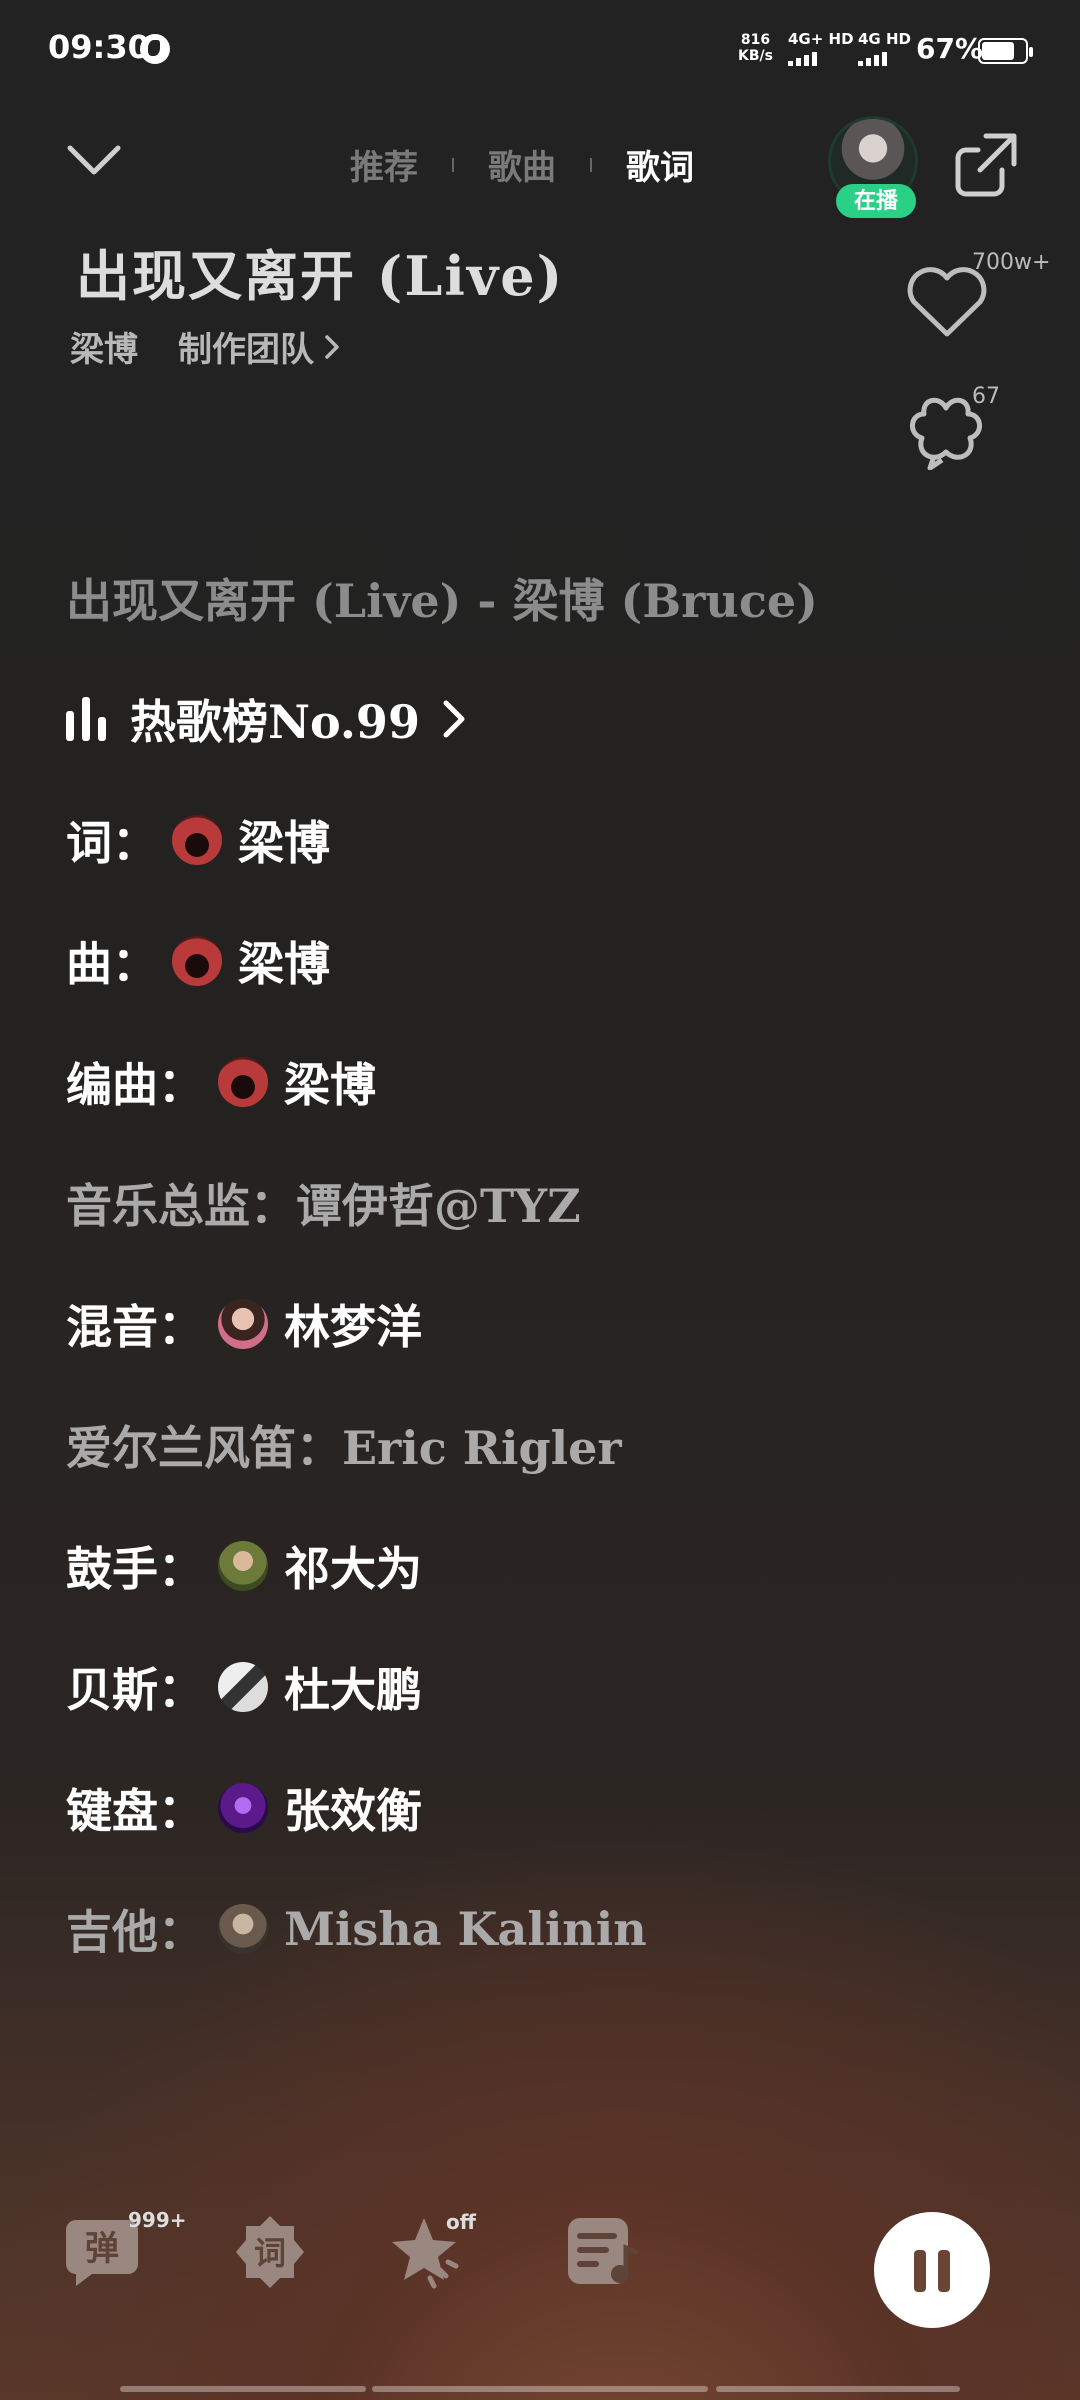 The width and height of the screenshot is (1080, 2400). I want to click on pause-button, so click(932, 2270).